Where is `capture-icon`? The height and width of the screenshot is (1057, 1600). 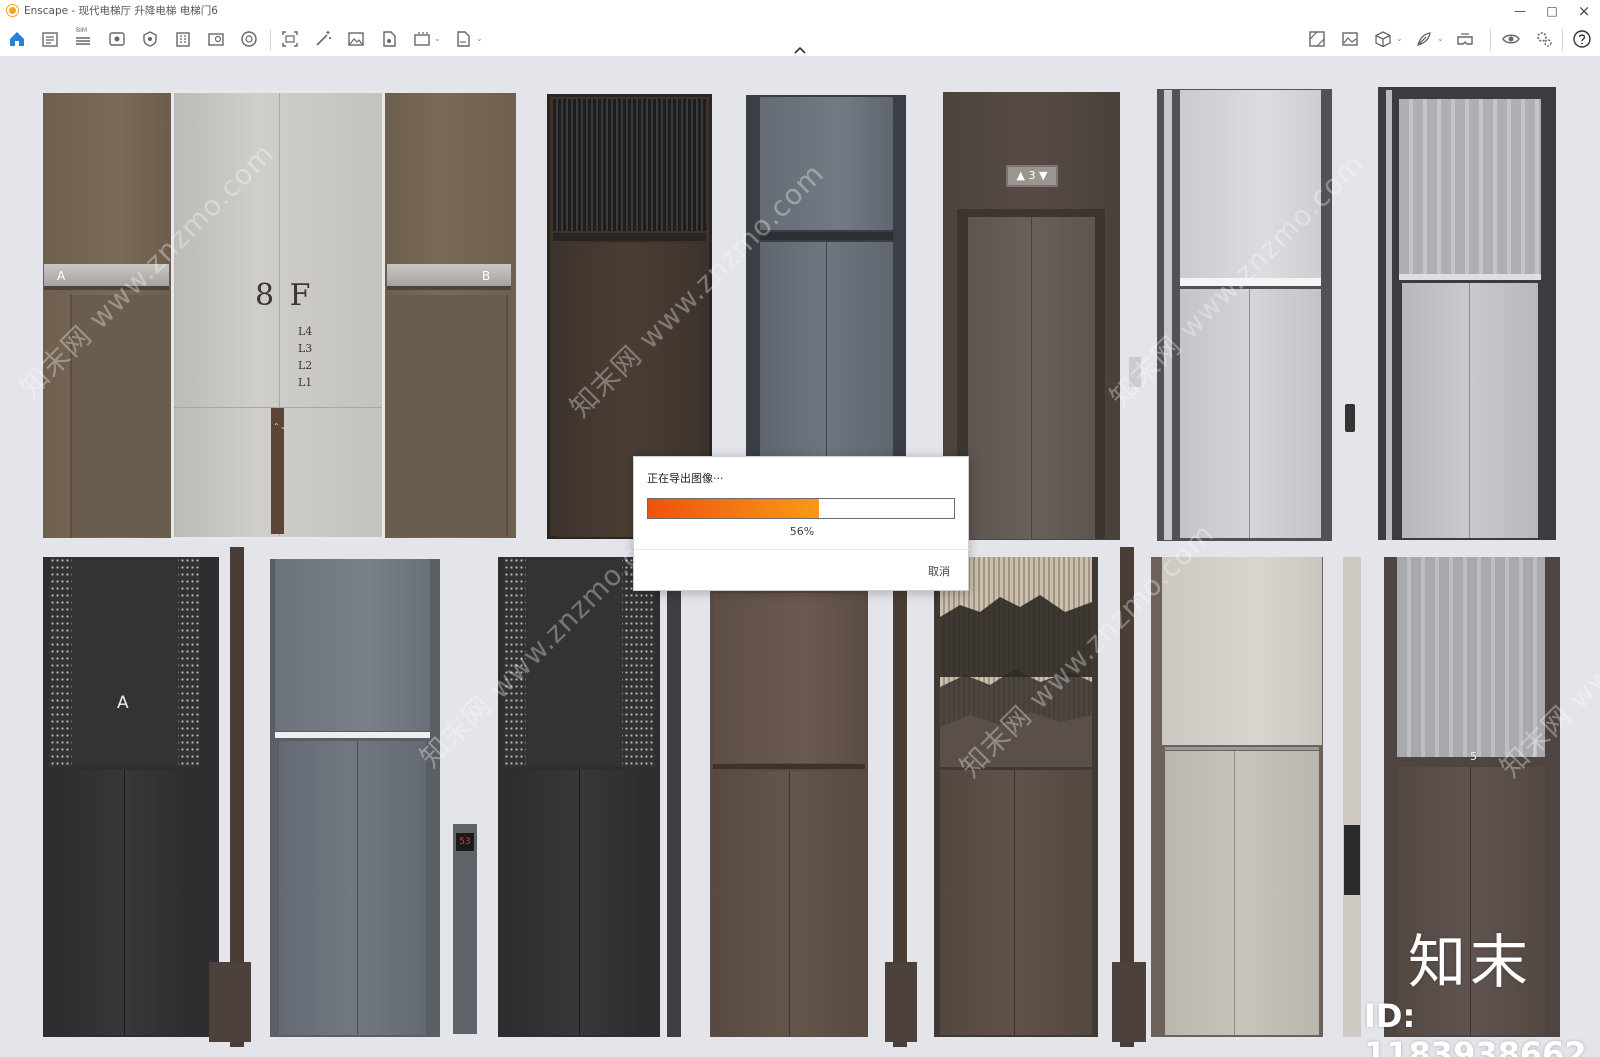 capture-icon is located at coordinates (150, 39).